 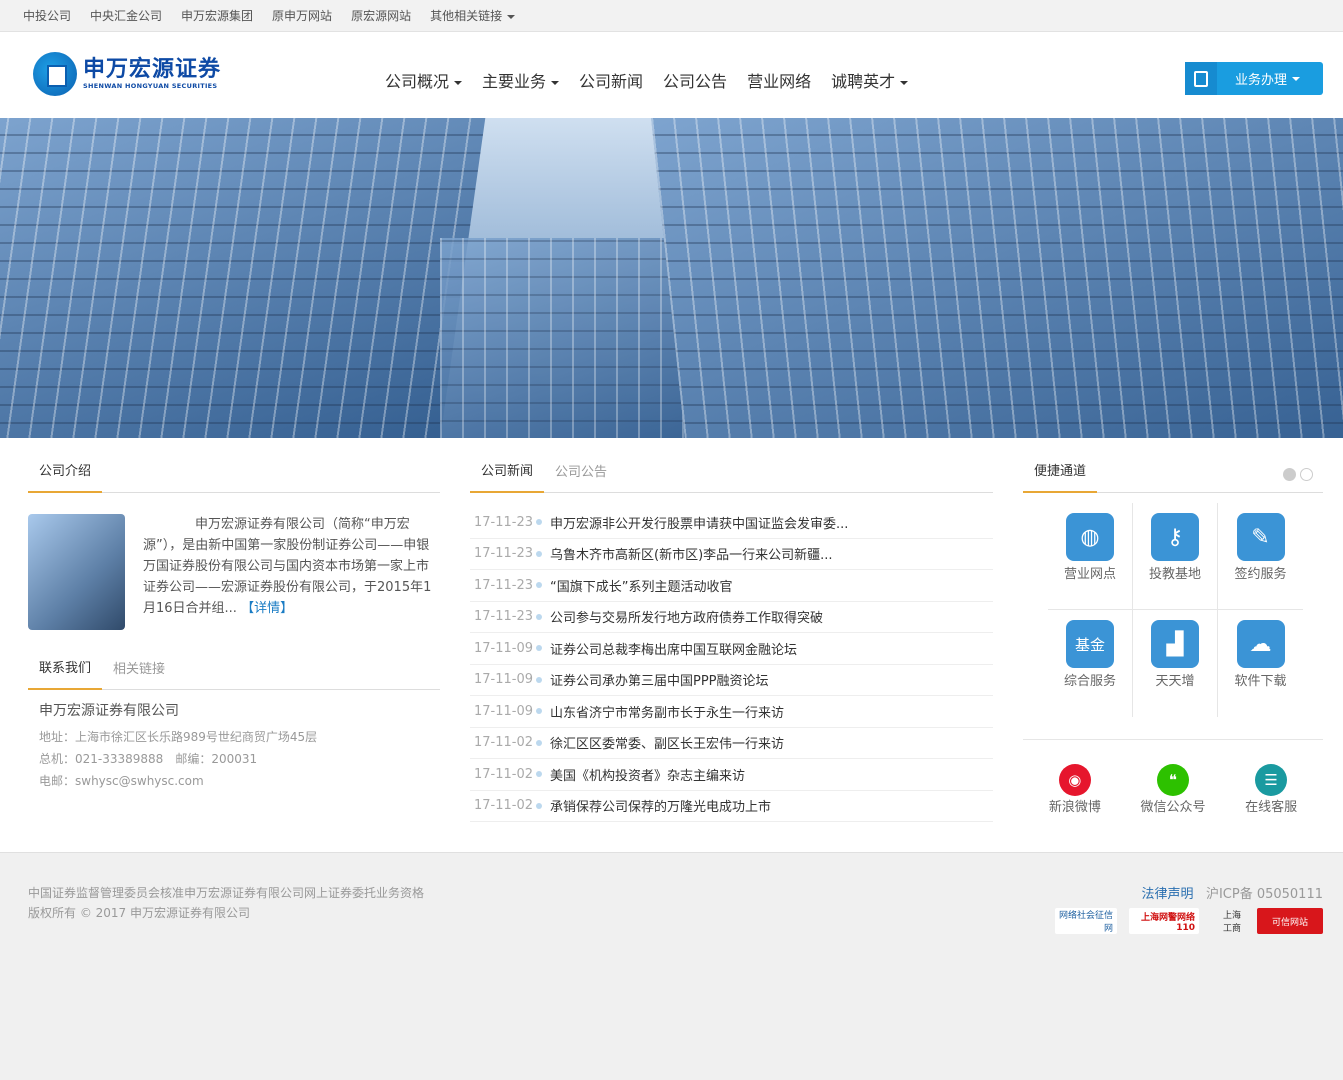 What do you see at coordinates (234, 671) in the screenshot?
I see `contact-tabs: 联系我们 相关链接` at bounding box center [234, 671].